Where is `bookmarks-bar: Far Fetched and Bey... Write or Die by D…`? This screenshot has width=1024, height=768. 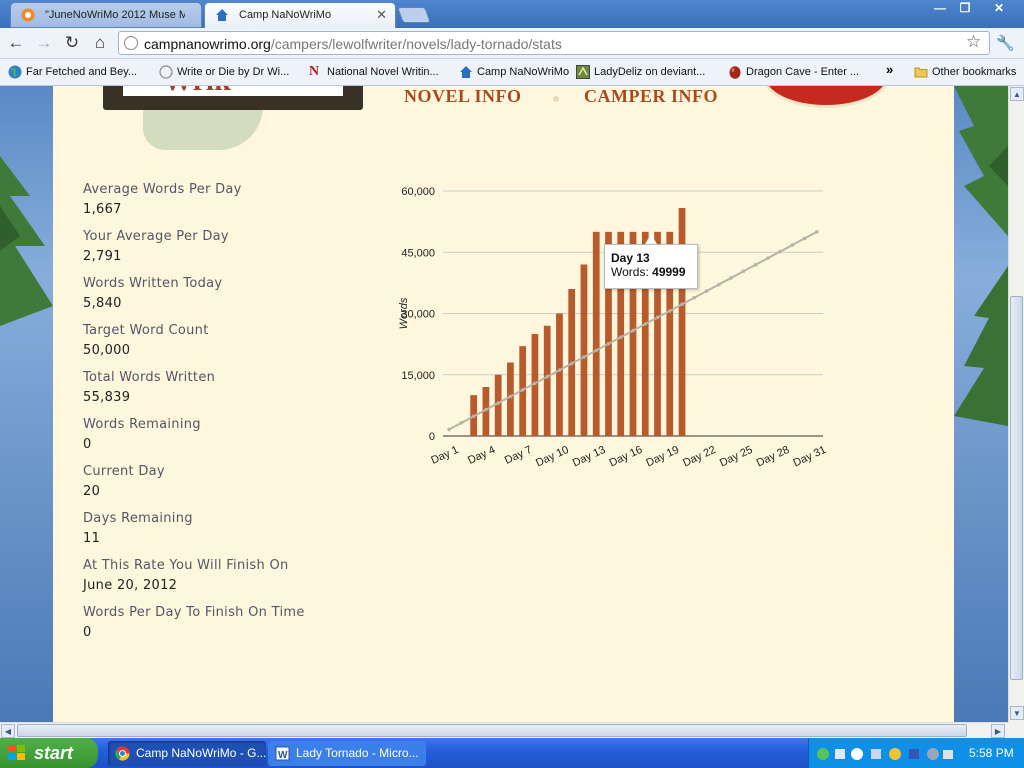 bookmarks-bar: Far Fetched and Bey... Write or Die by D… is located at coordinates (512, 72).